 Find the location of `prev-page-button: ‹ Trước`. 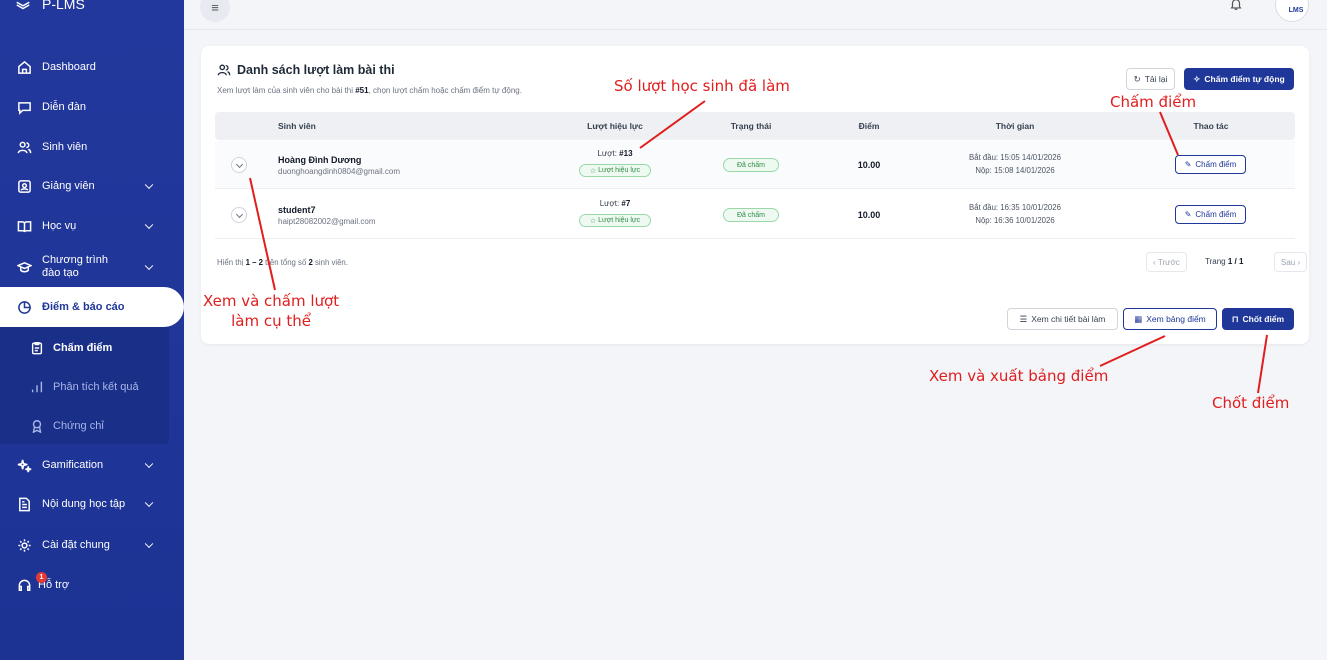

prev-page-button: ‹ Trước is located at coordinates (1166, 262).